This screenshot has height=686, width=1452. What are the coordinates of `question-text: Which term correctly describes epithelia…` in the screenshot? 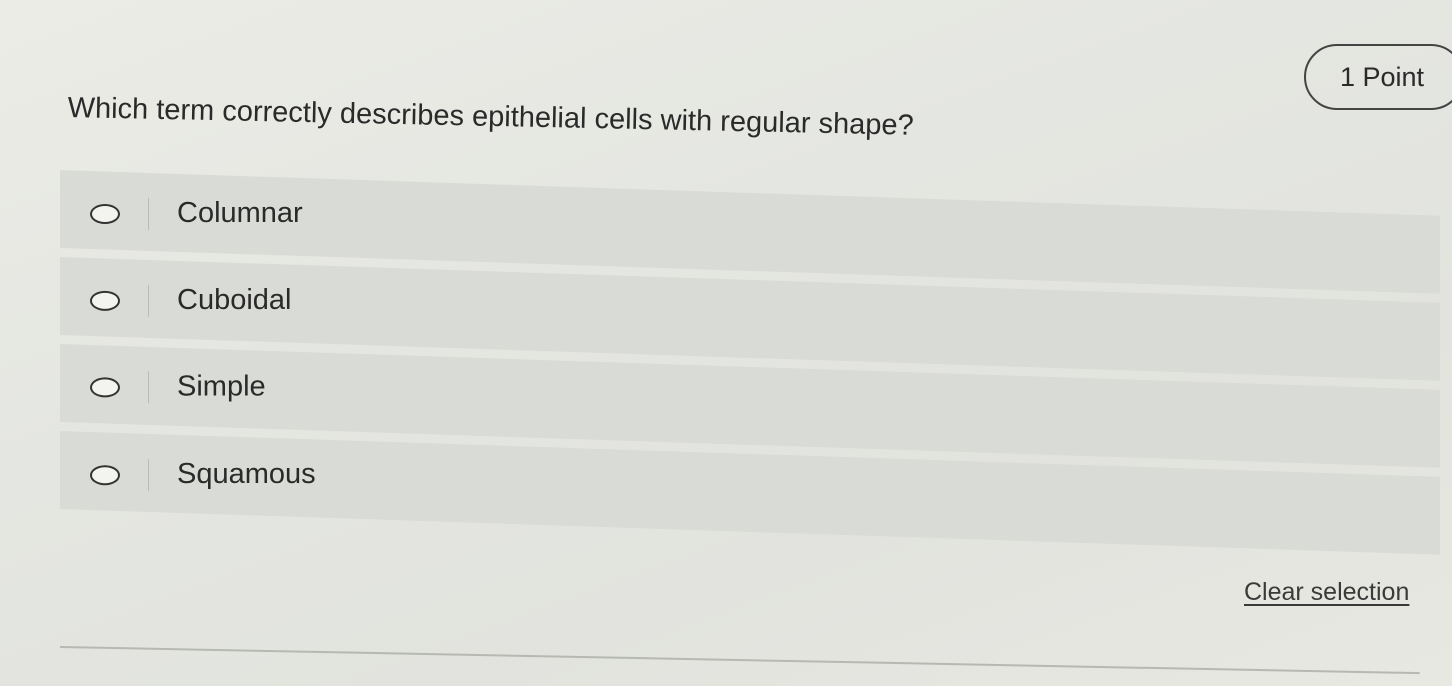 It's located at (491, 117).